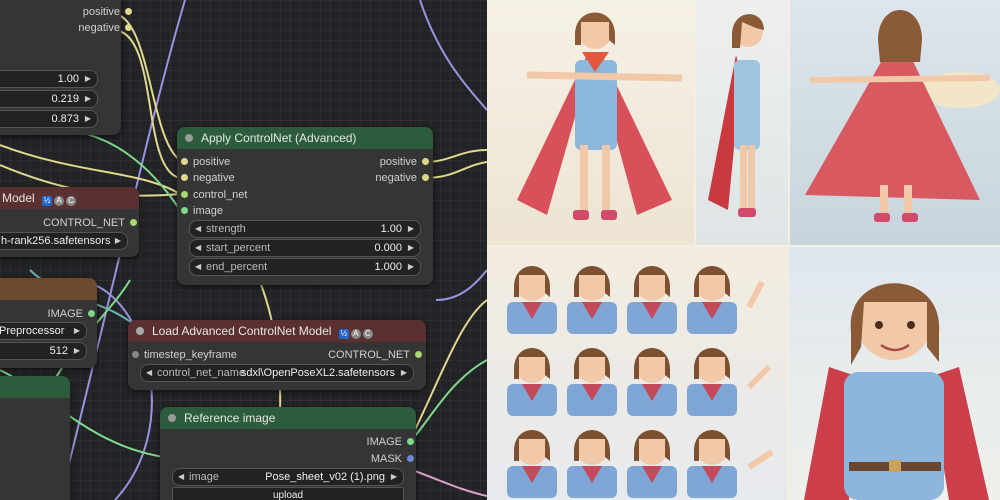 This screenshot has width=1000, height=500. I want to click on start-percent-value: 0.000, so click(388, 248).